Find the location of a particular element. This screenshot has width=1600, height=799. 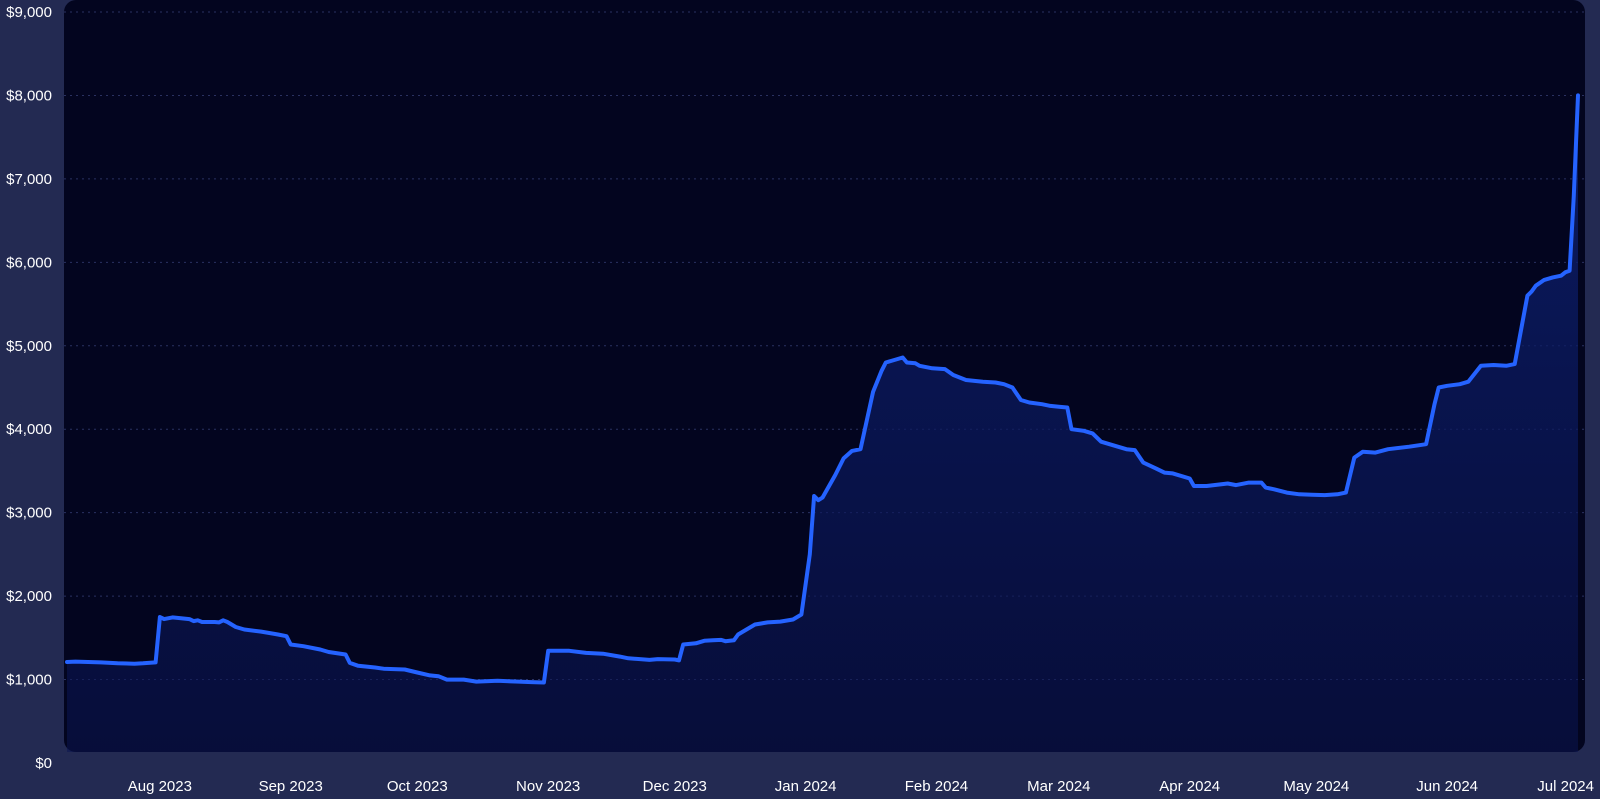

y-tick-label: $5,000 is located at coordinates (29, 346).